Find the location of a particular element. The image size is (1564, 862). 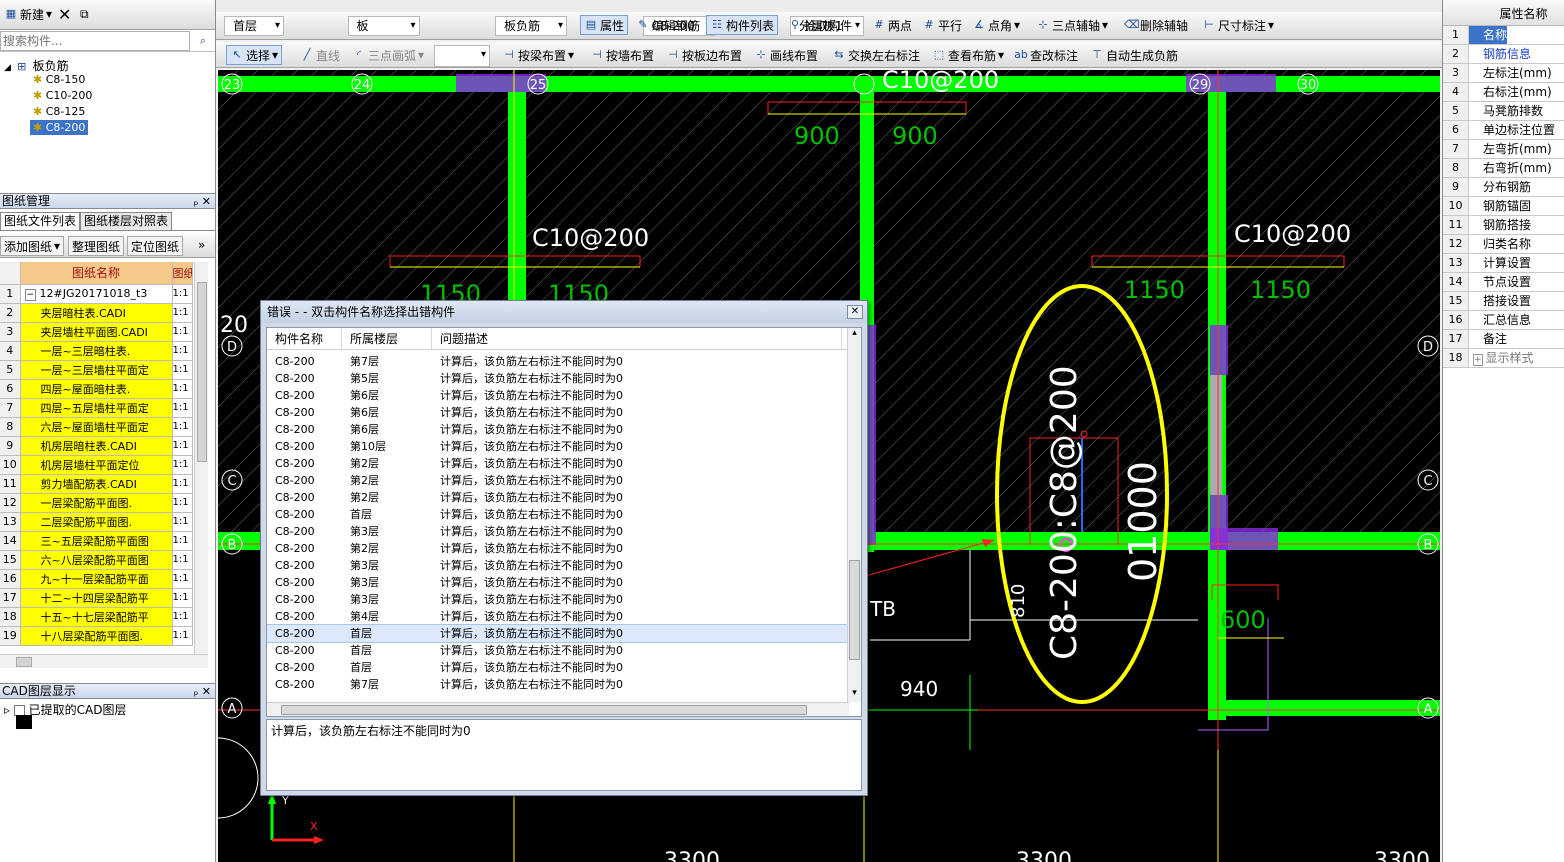

add-drawing-button: 添加图纸 ▾ is located at coordinates (32, 246).